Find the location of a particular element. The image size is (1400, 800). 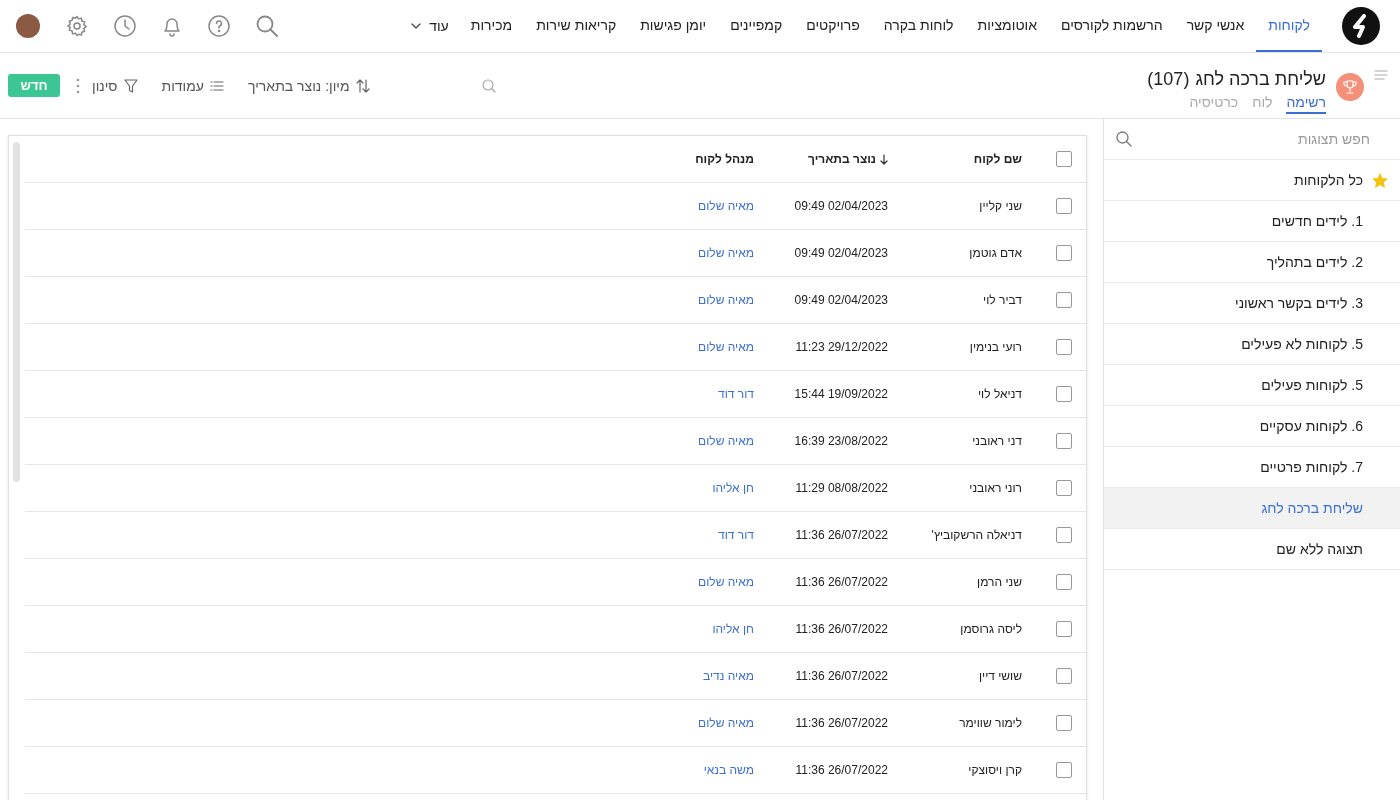

sidebar-item: 6. לקוחות עסקיים is located at coordinates (1252, 426).